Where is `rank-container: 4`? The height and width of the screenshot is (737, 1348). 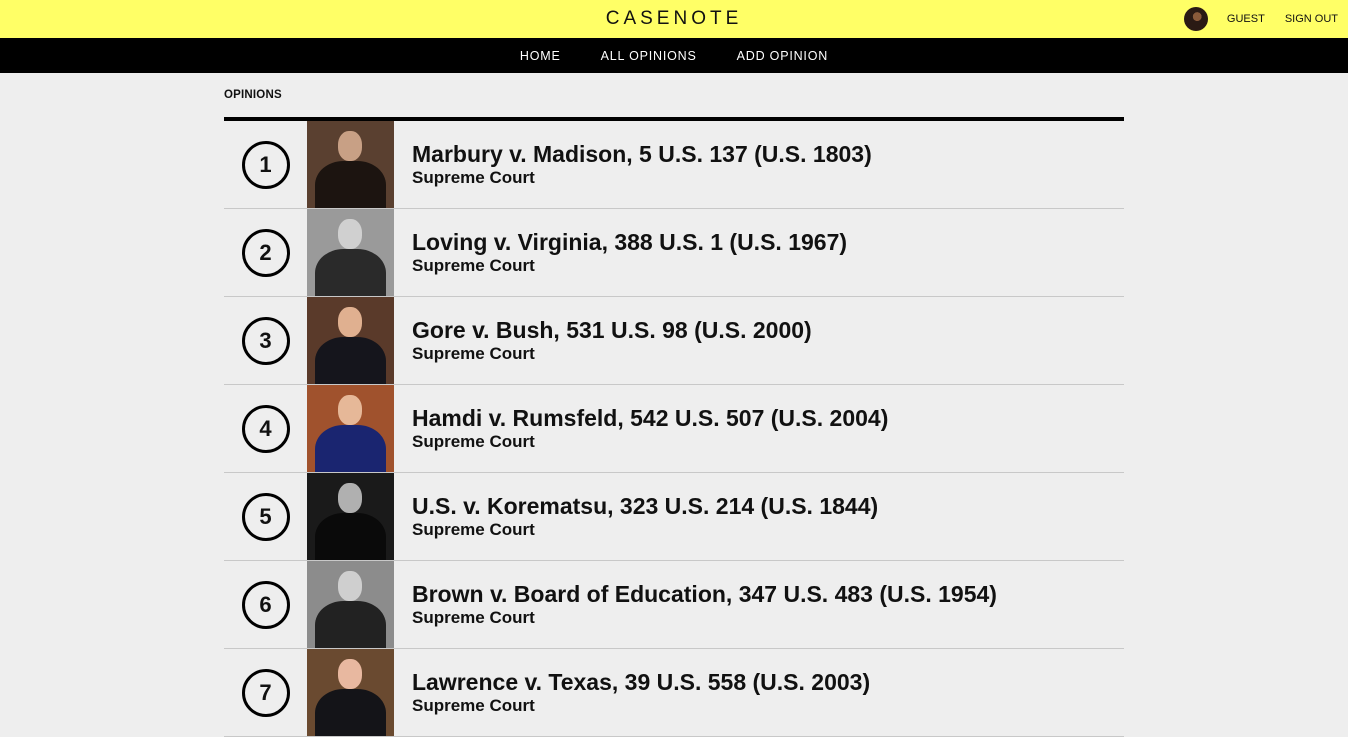 rank-container: 4 is located at coordinates (265, 428).